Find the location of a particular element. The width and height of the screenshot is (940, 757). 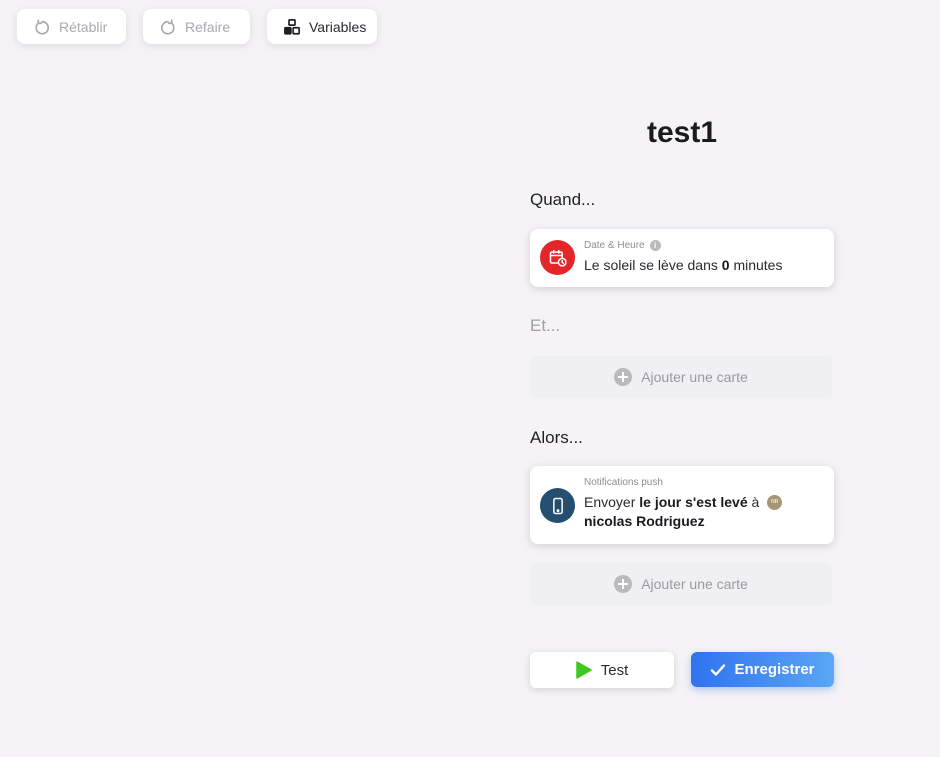

then-card-text-before: Envoyer is located at coordinates (612, 502).